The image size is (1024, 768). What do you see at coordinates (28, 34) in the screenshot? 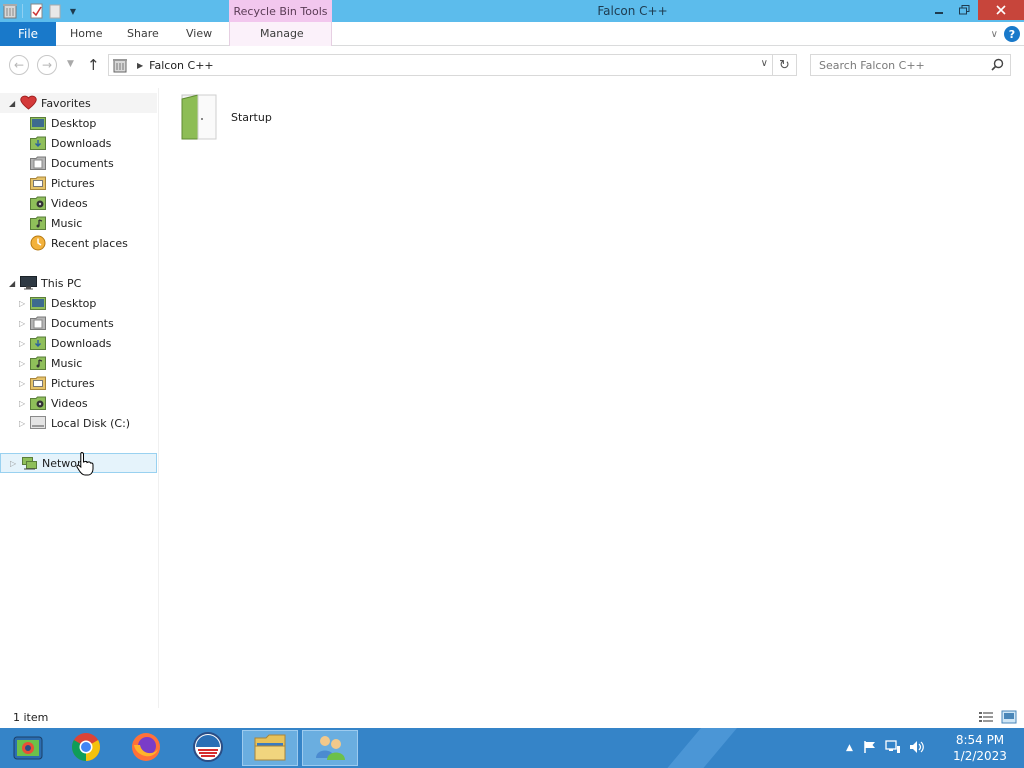
I see `tab-file: File` at bounding box center [28, 34].